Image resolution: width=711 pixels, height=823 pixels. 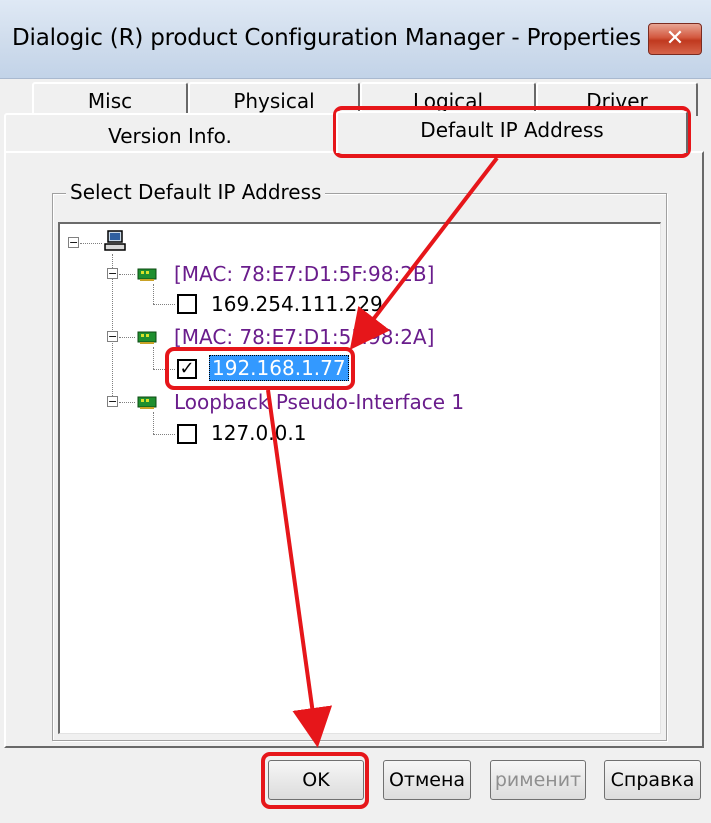 I want to click on tab-default-ip-address: Default IP Address, so click(x=512, y=132).